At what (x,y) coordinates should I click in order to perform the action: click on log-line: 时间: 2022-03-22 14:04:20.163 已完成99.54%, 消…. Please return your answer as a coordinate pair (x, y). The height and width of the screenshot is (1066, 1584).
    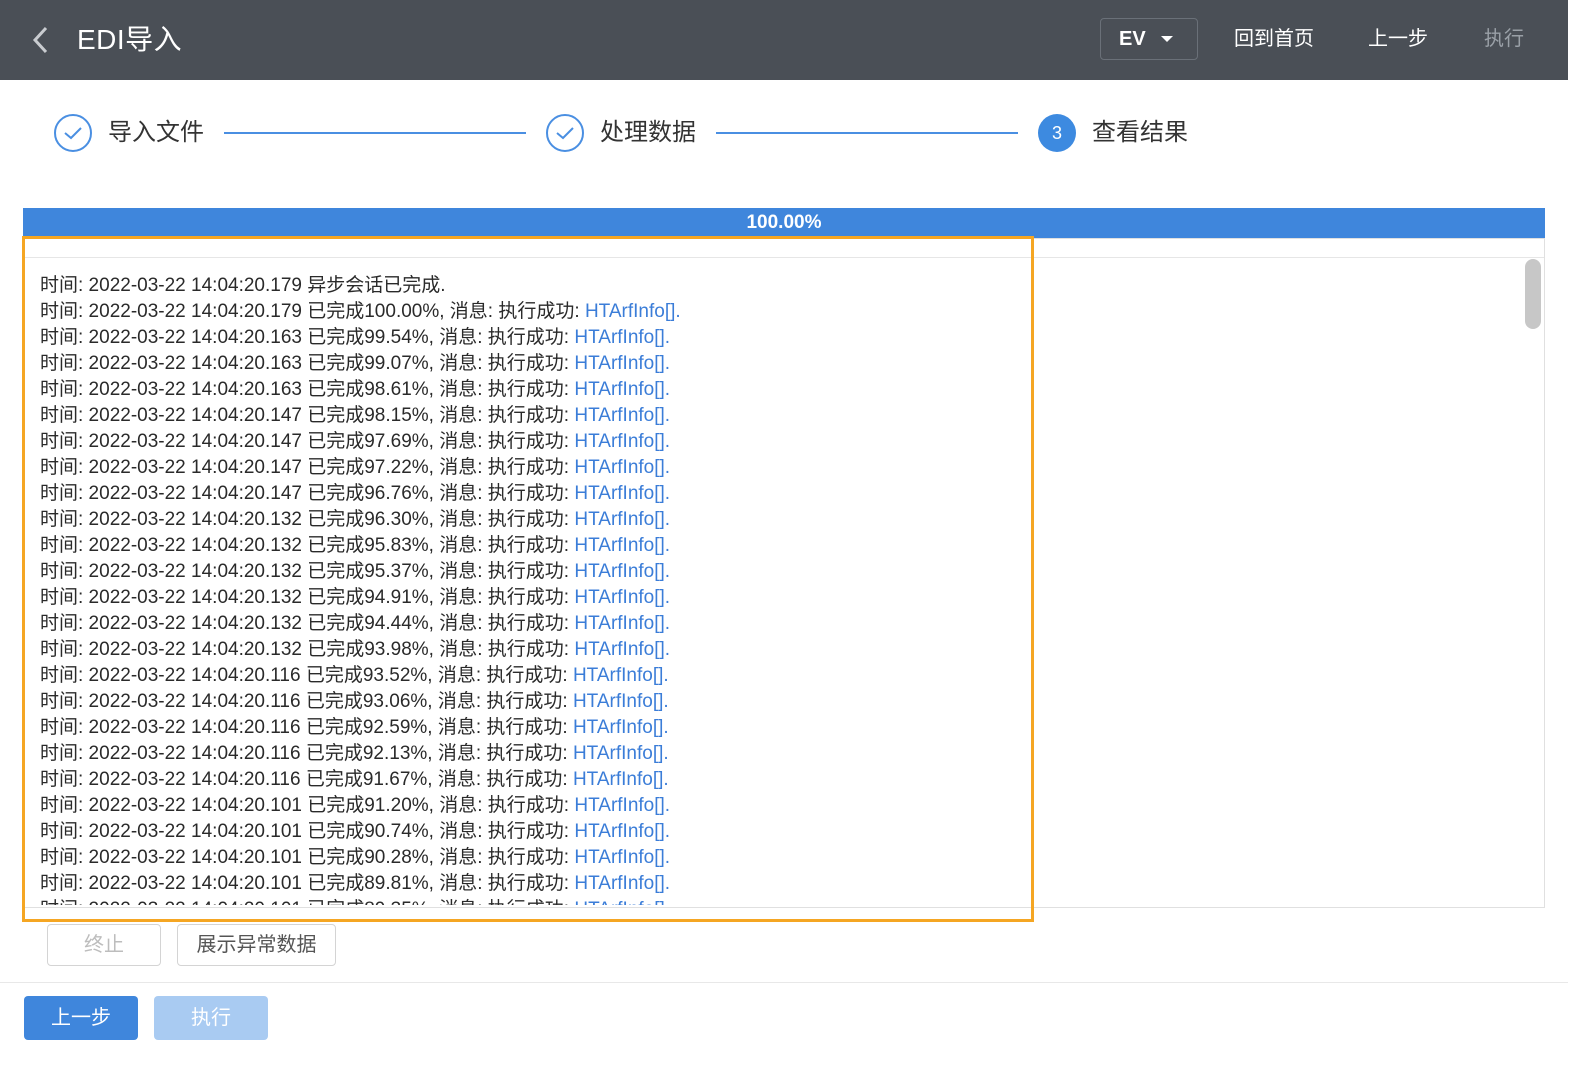
    Looking at the image, I should click on (535, 338).